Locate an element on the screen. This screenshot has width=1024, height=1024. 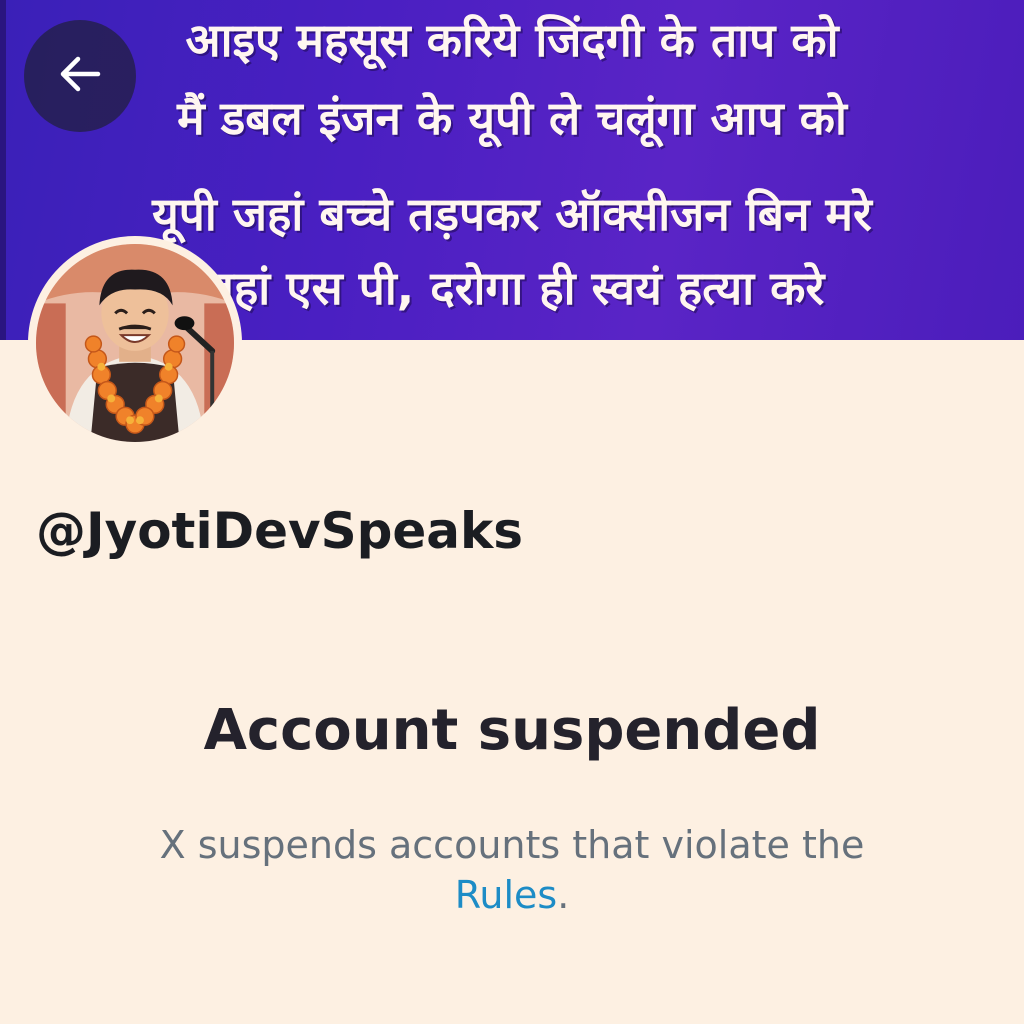
arrow-left-icon is located at coordinates (80, 76).